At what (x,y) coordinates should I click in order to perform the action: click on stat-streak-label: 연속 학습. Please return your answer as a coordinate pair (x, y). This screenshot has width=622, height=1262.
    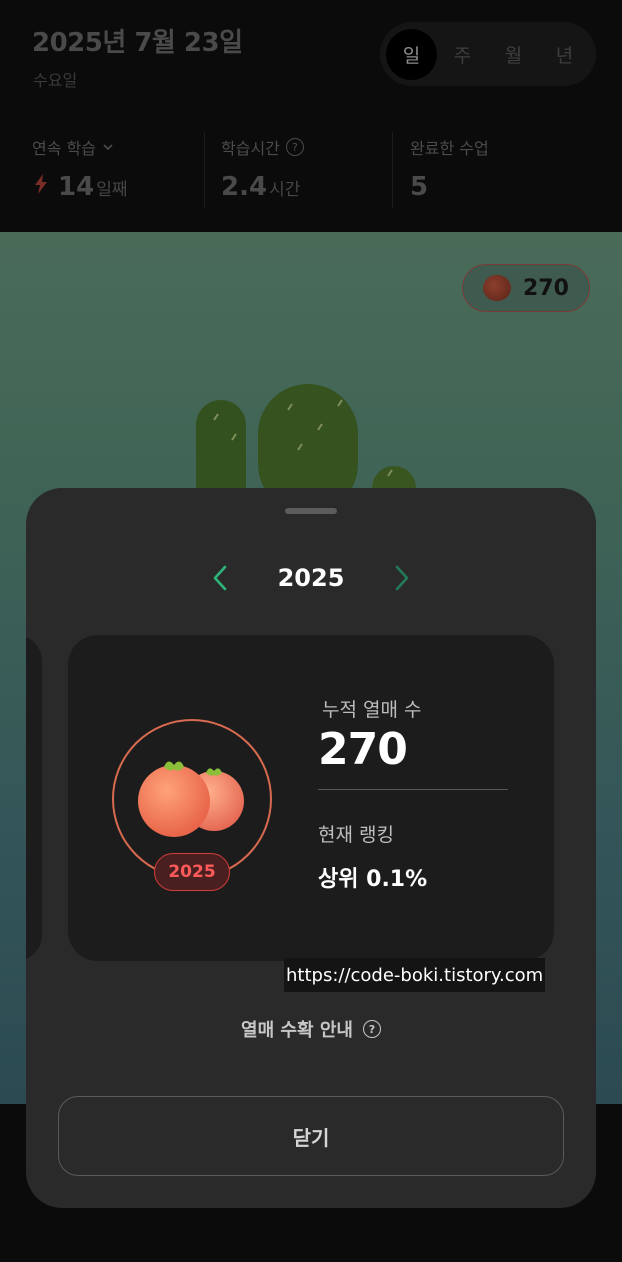
    Looking at the image, I should click on (64, 148).